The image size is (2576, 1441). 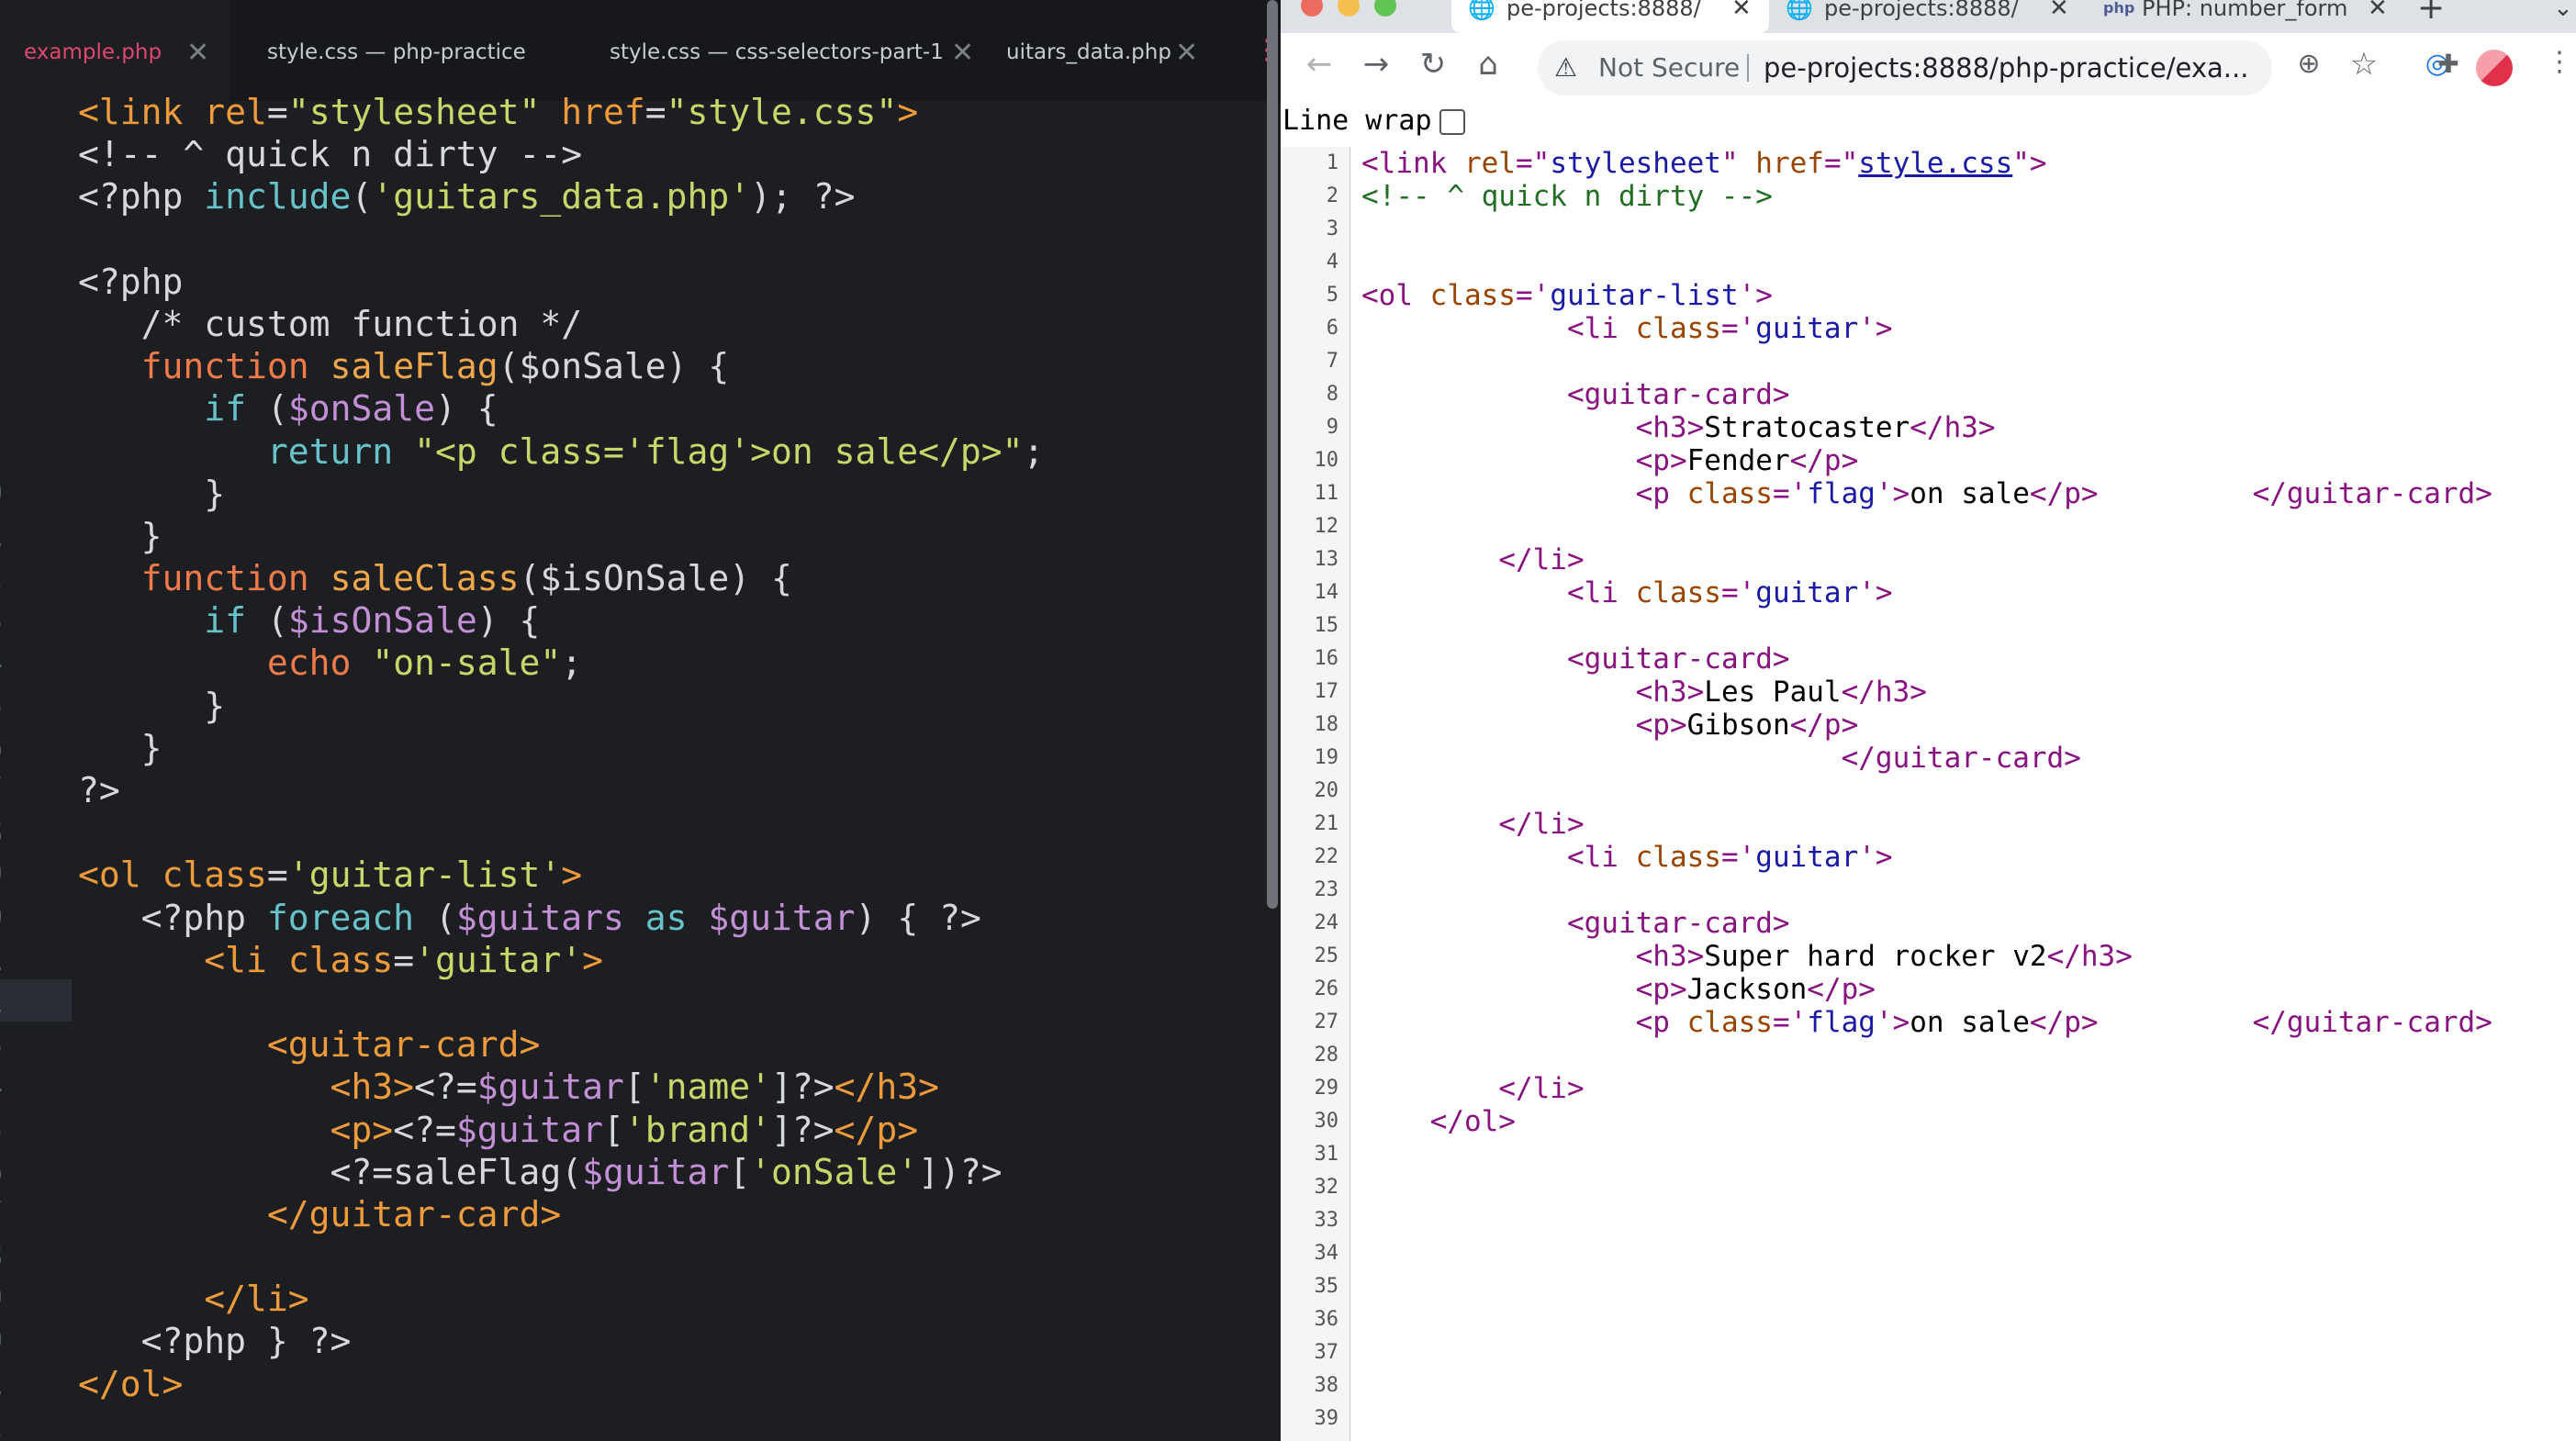 What do you see at coordinates (1332, 195) in the screenshot?
I see `source-line-number: 2` at bounding box center [1332, 195].